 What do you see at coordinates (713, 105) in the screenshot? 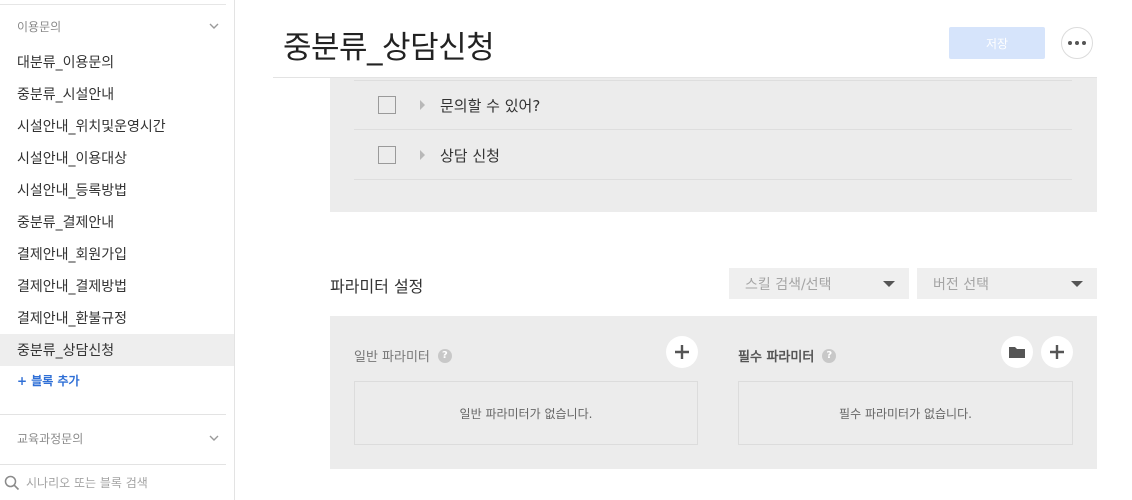
I see `utterance-row: 문의할 수 있어?` at bounding box center [713, 105].